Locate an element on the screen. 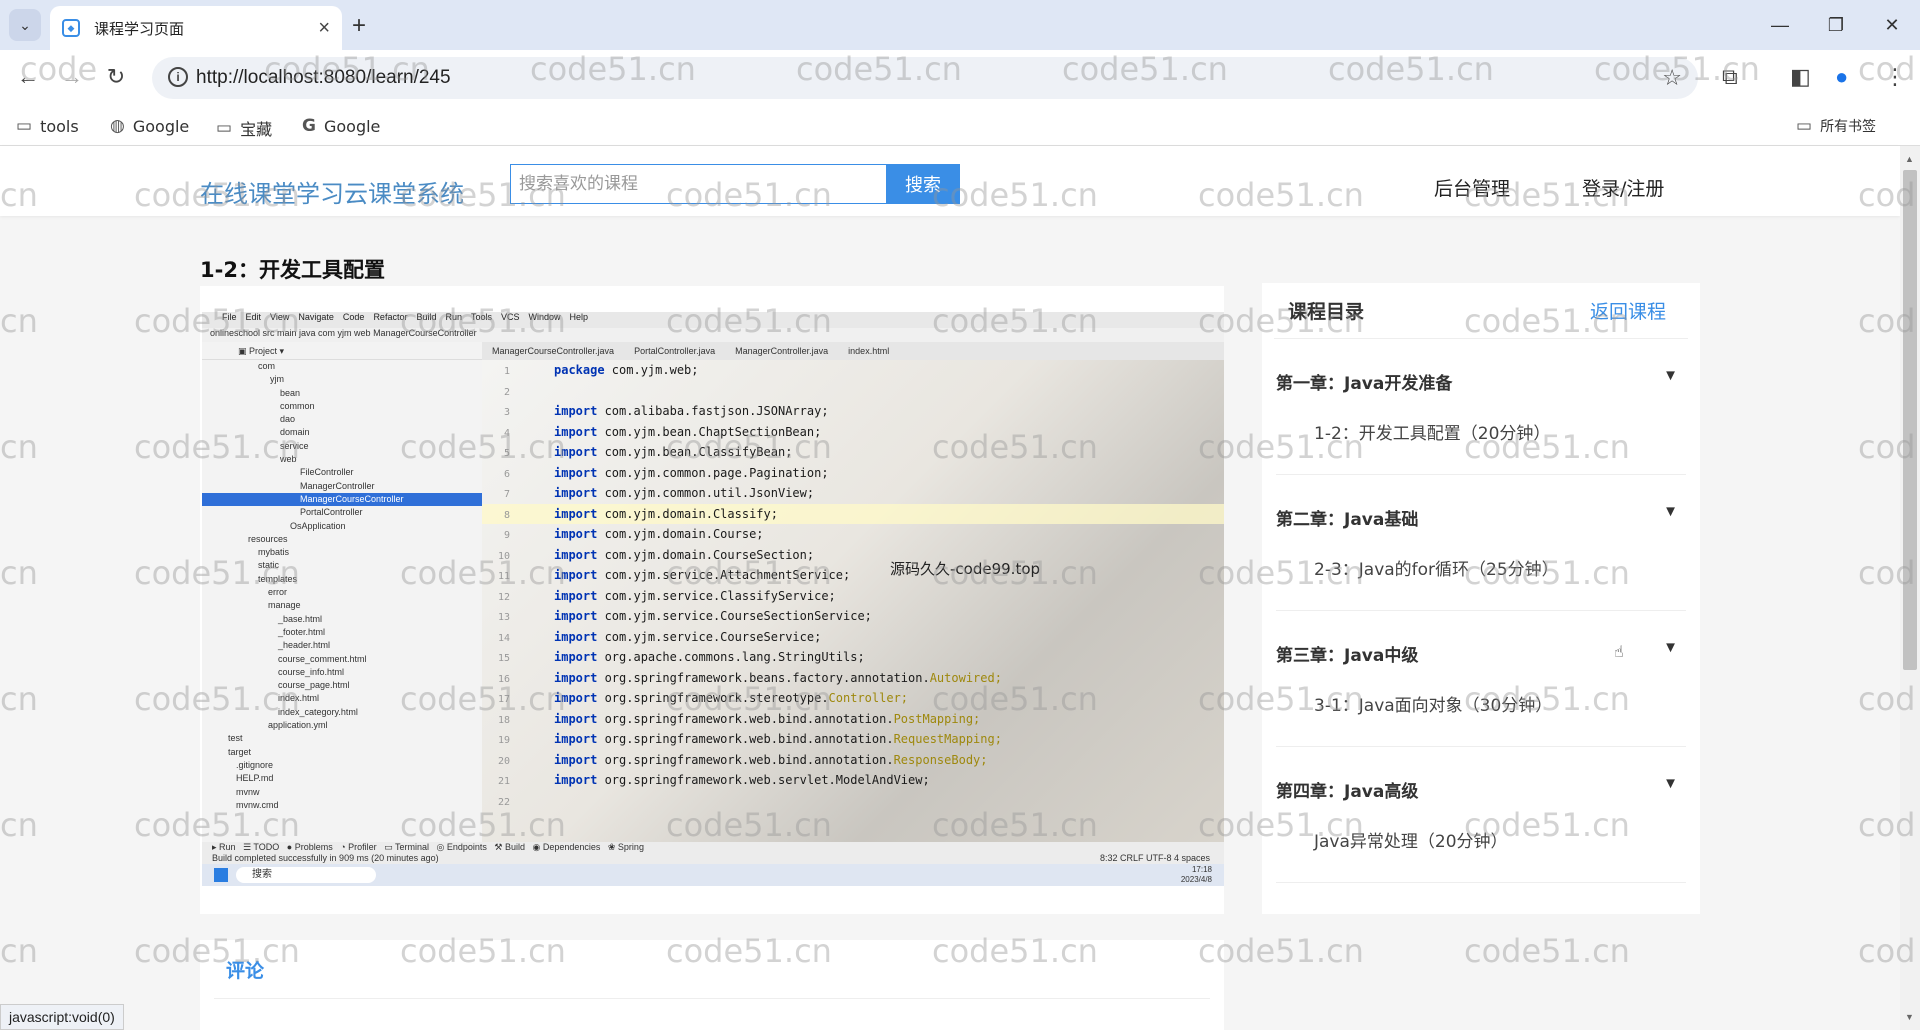 Image resolution: width=1920 pixels, height=1030 pixels. line-number: 2 is located at coordinates (506, 392).